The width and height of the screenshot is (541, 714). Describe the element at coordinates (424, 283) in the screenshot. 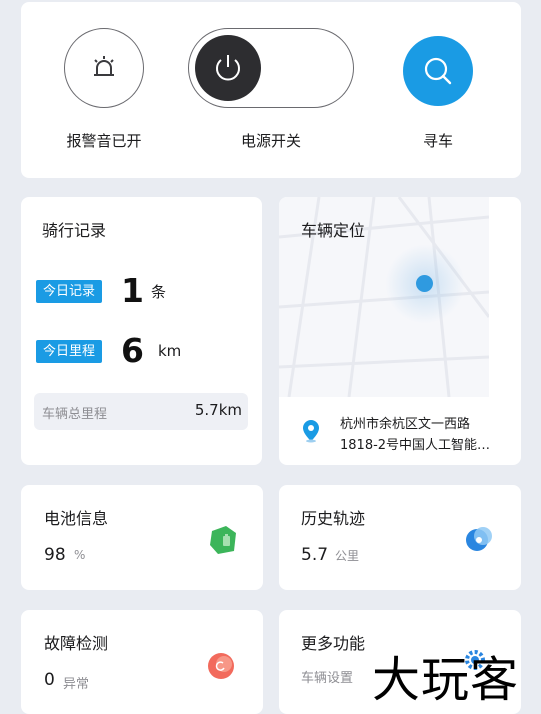

I see `vehicle-location-marker` at that location.